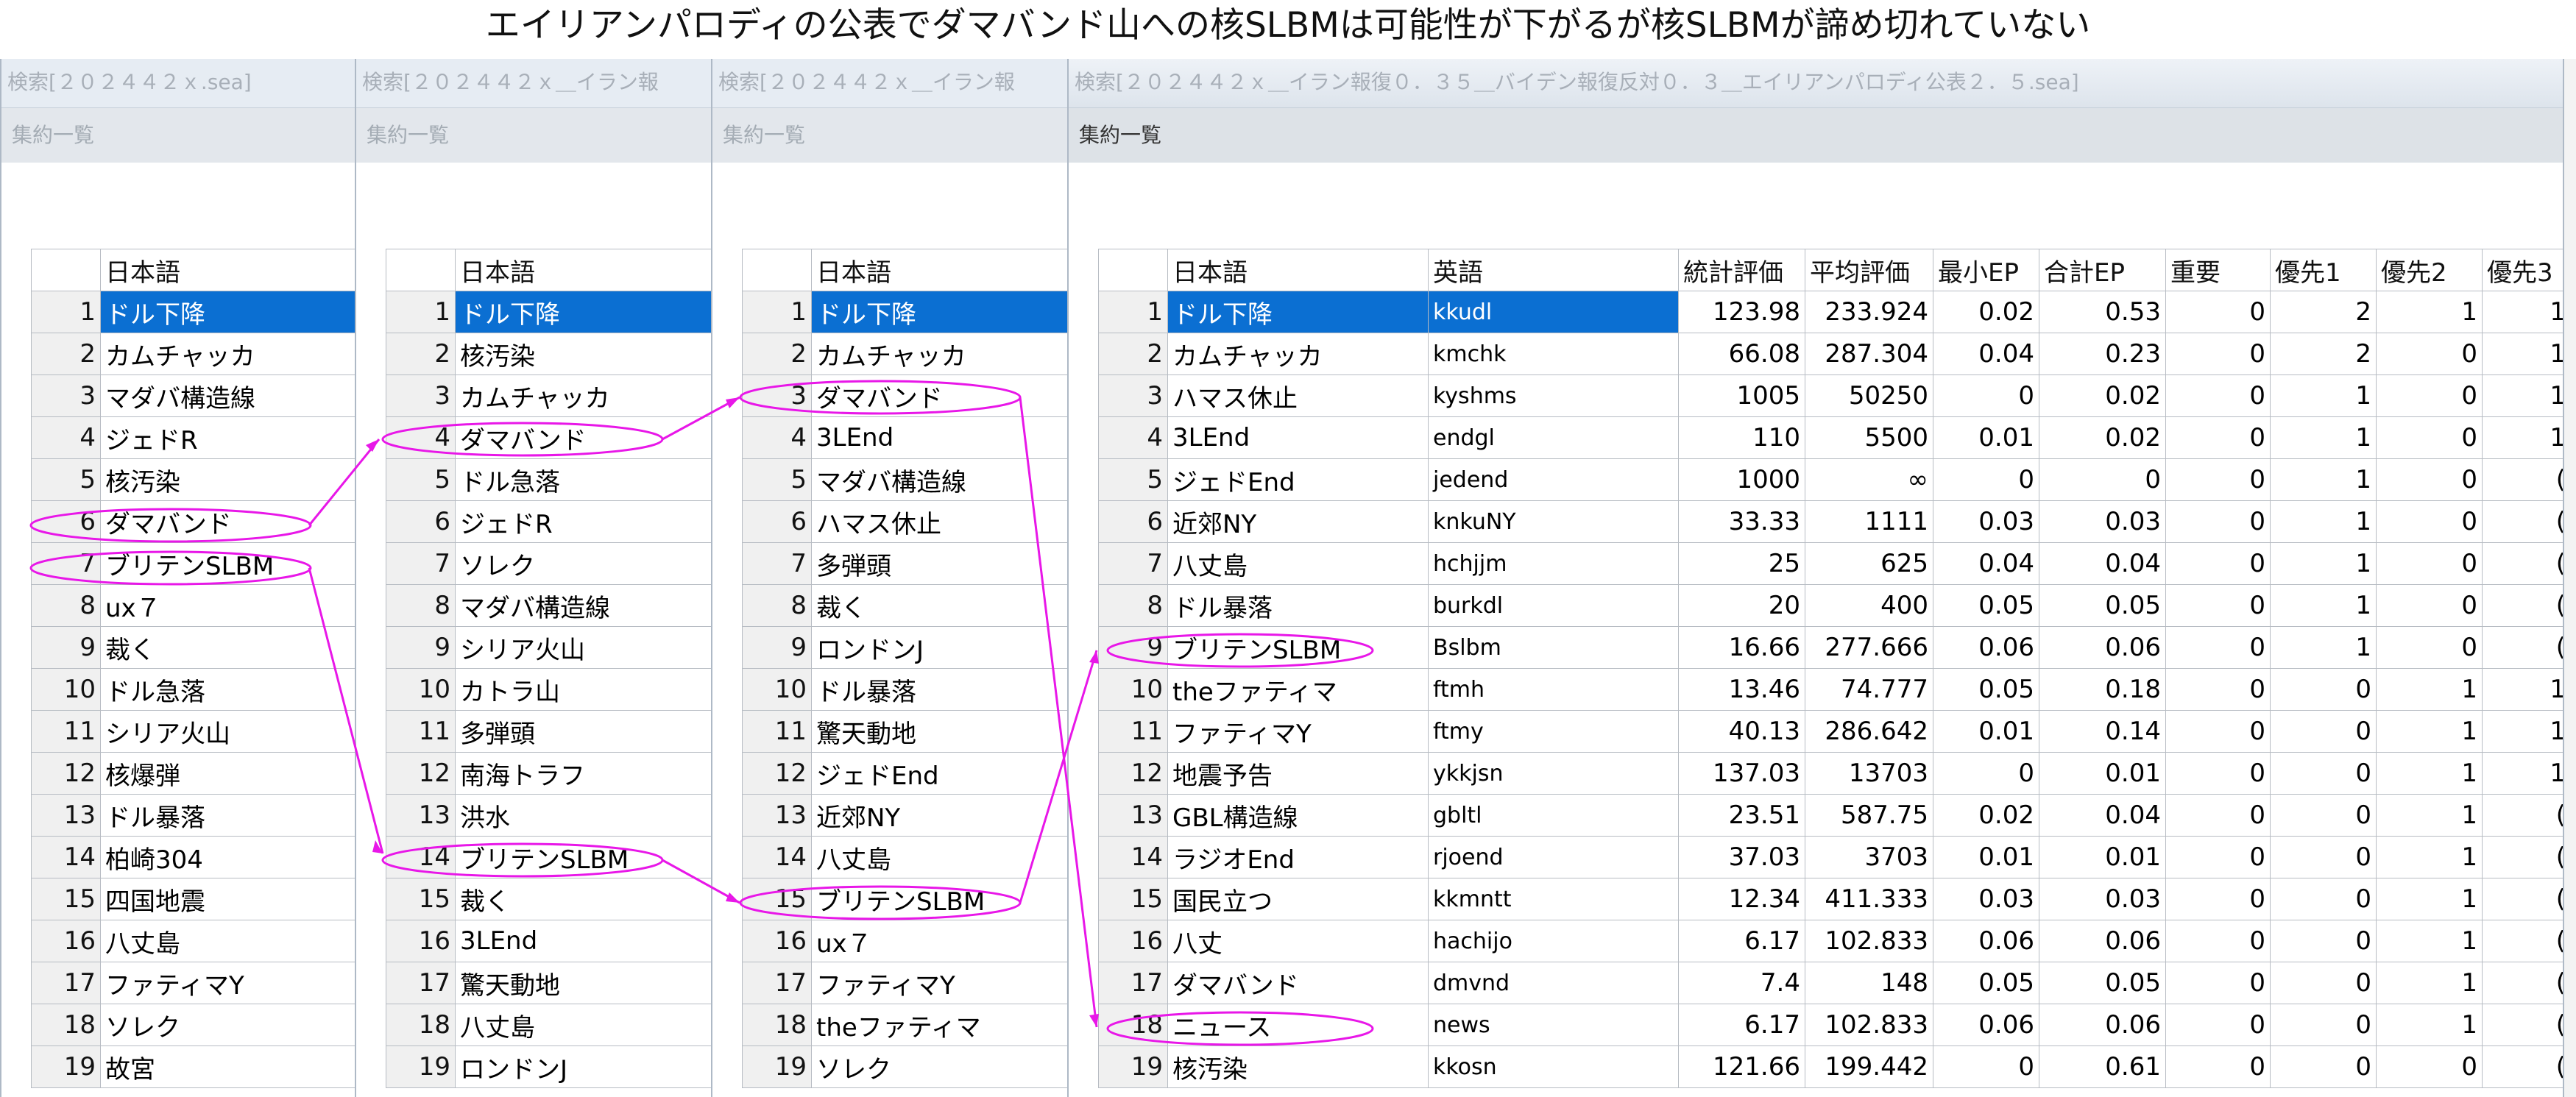  I want to click on cell-japanese: ジェドR, so click(228, 437).